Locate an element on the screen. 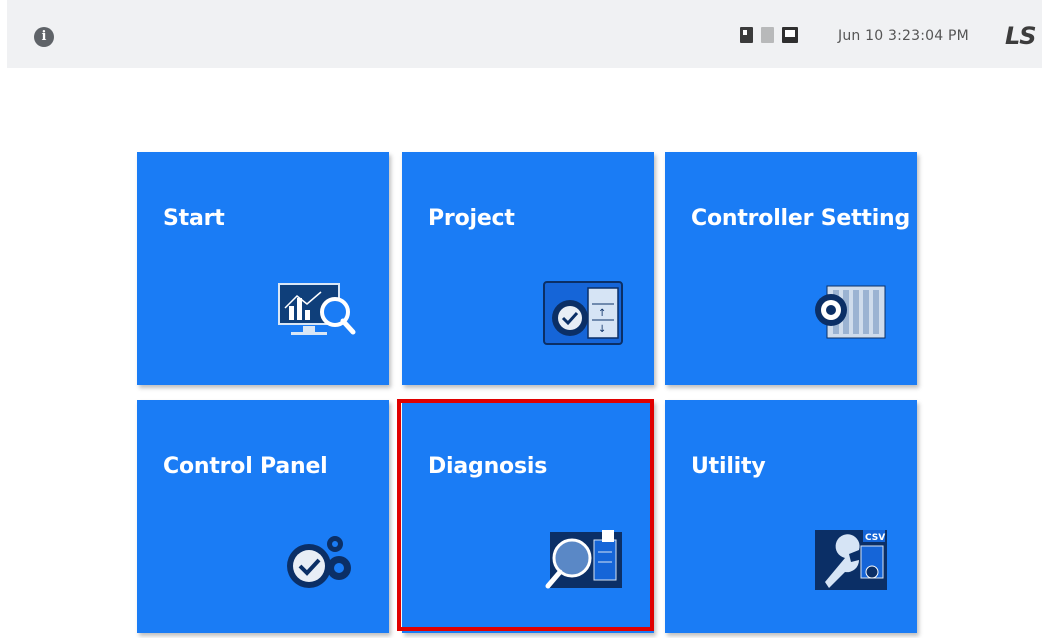  memory-card-icon is located at coordinates (767, 35).